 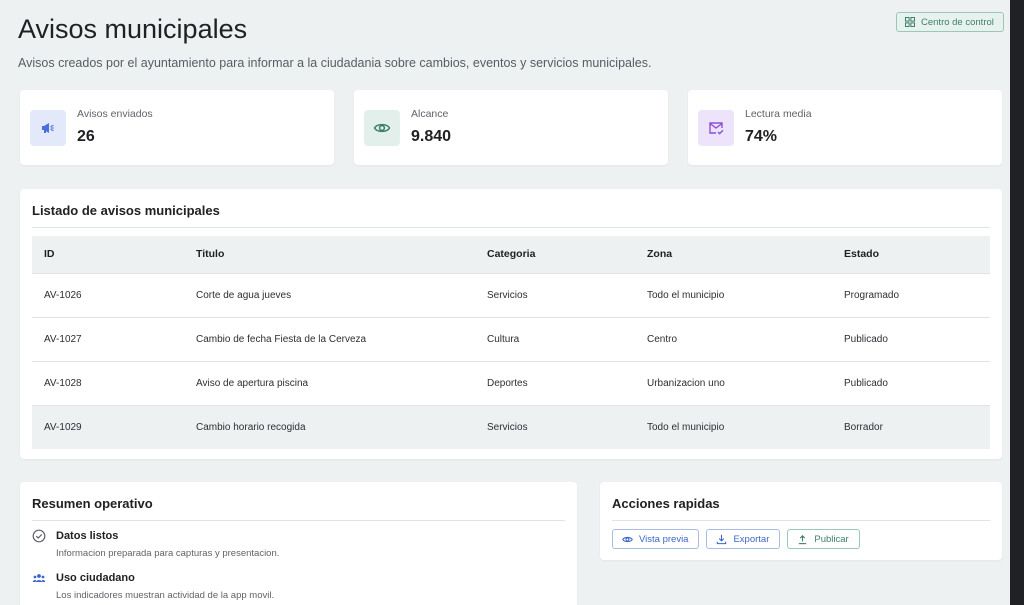 What do you see at coordinates (872, 295) in the screenshot?
I see `cell-status: Programado` at bounding box center [872, 295].